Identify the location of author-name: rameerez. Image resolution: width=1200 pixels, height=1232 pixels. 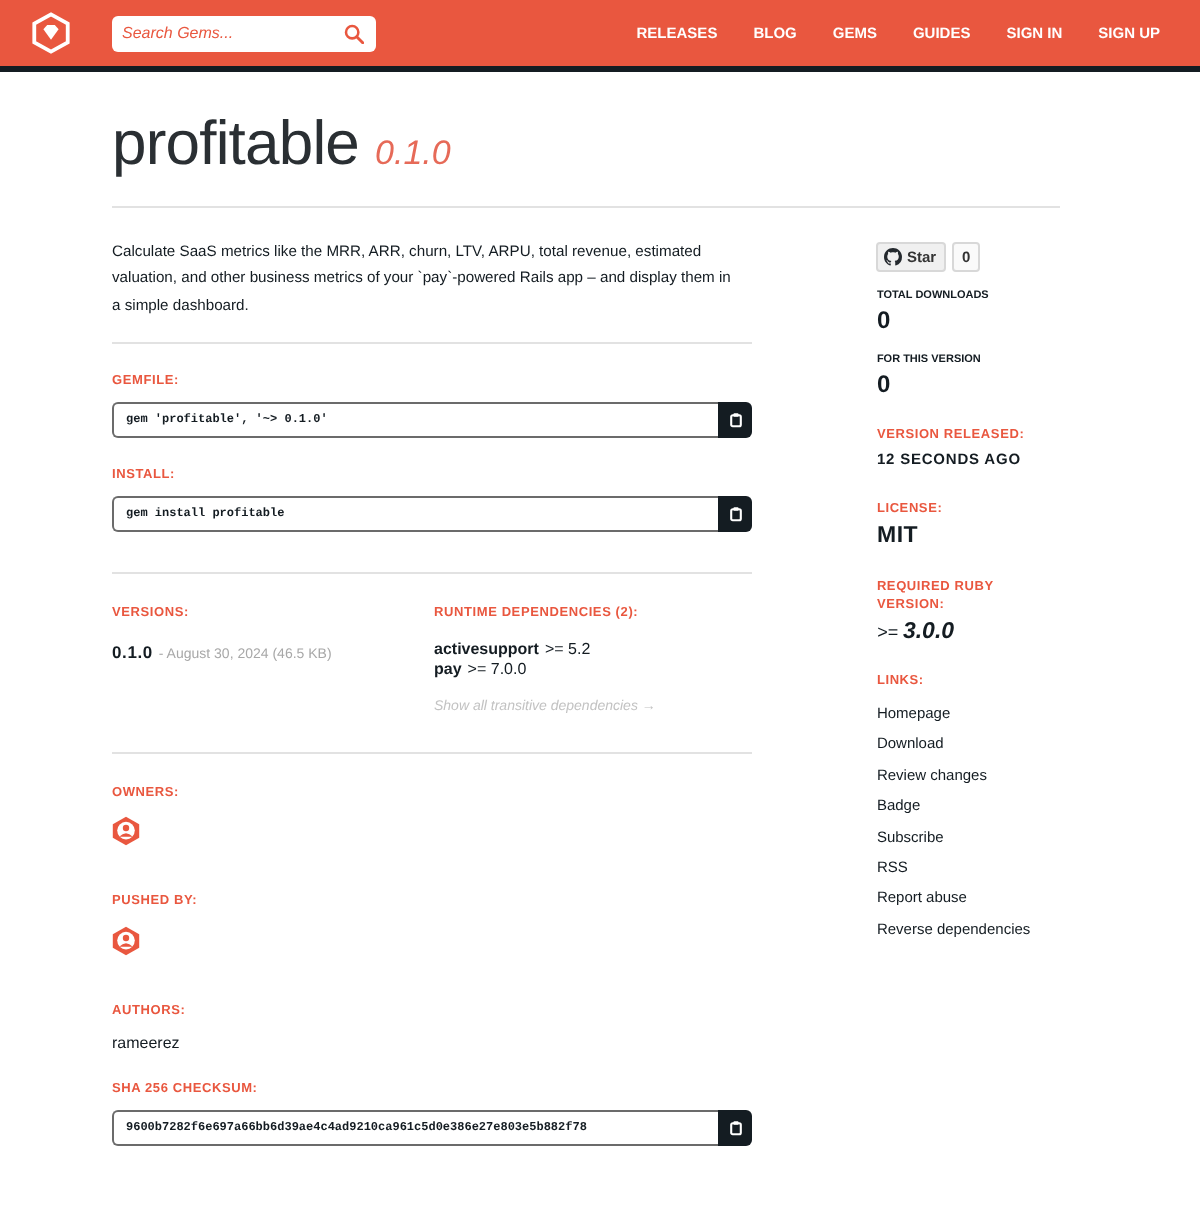
(147, 1043).